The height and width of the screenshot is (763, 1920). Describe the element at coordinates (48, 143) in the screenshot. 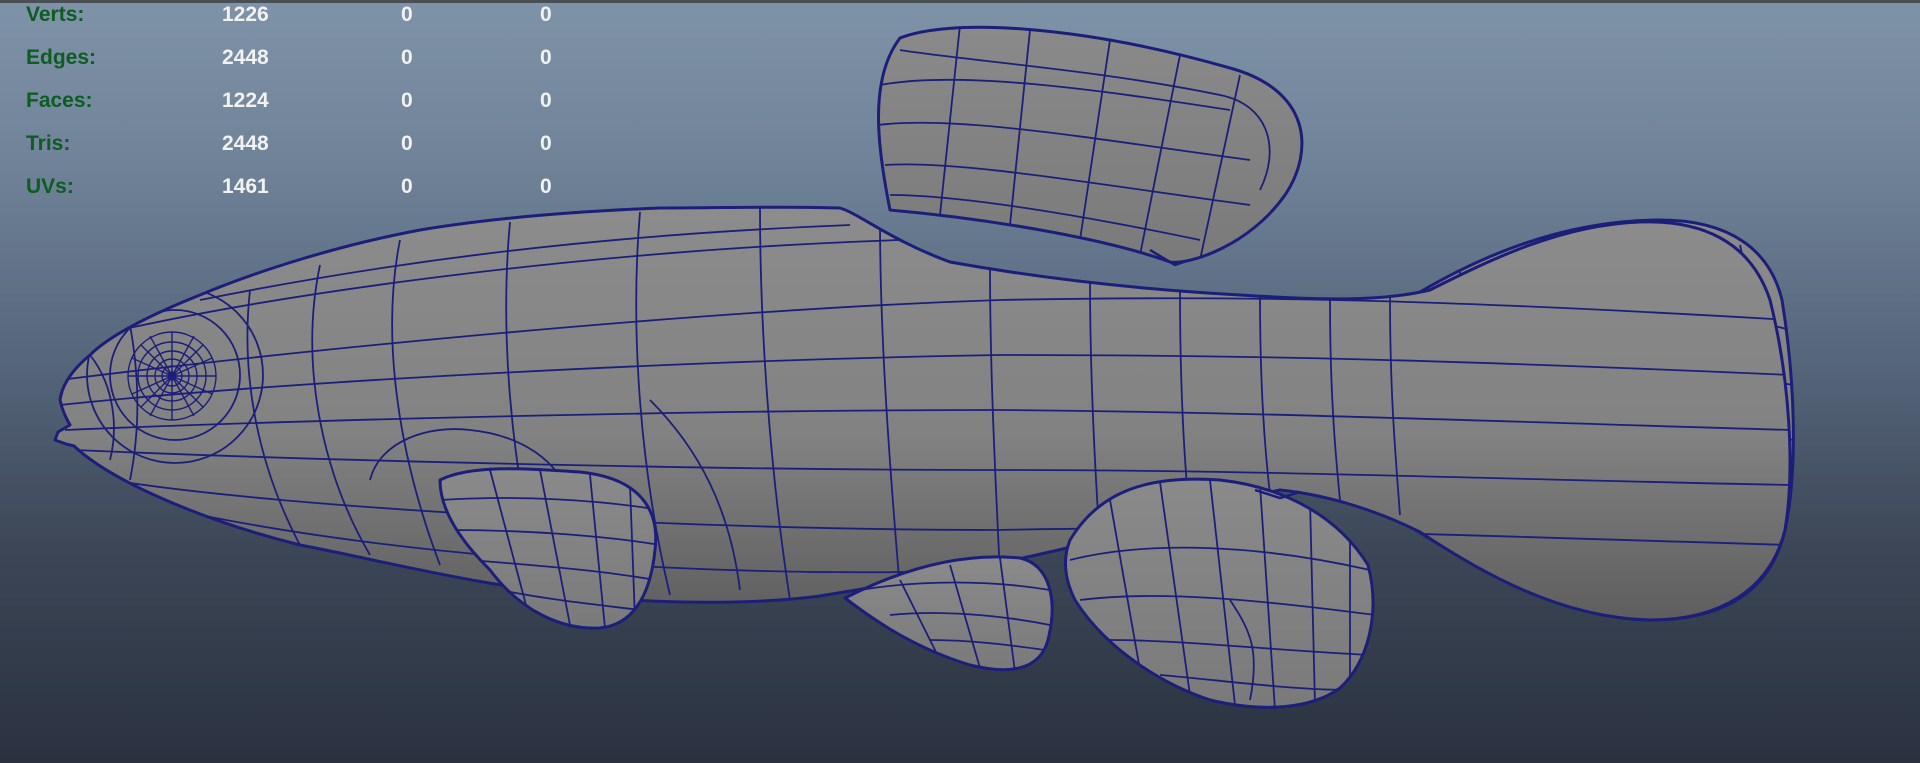

I see `hud-label: Tris:` at that location.